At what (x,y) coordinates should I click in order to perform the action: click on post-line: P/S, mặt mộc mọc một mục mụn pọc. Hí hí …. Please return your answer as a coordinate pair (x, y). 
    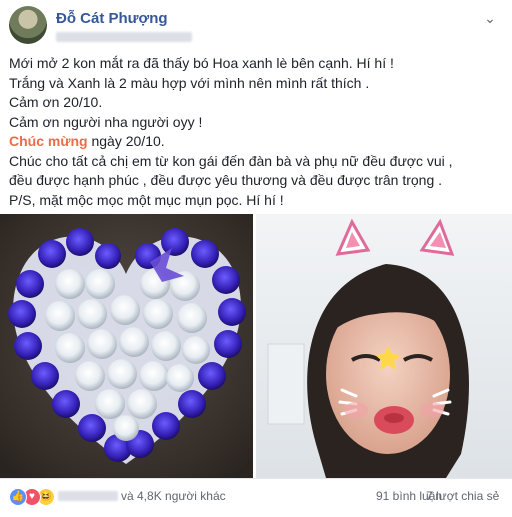
    Looking at the image, I should click on (146, 199).